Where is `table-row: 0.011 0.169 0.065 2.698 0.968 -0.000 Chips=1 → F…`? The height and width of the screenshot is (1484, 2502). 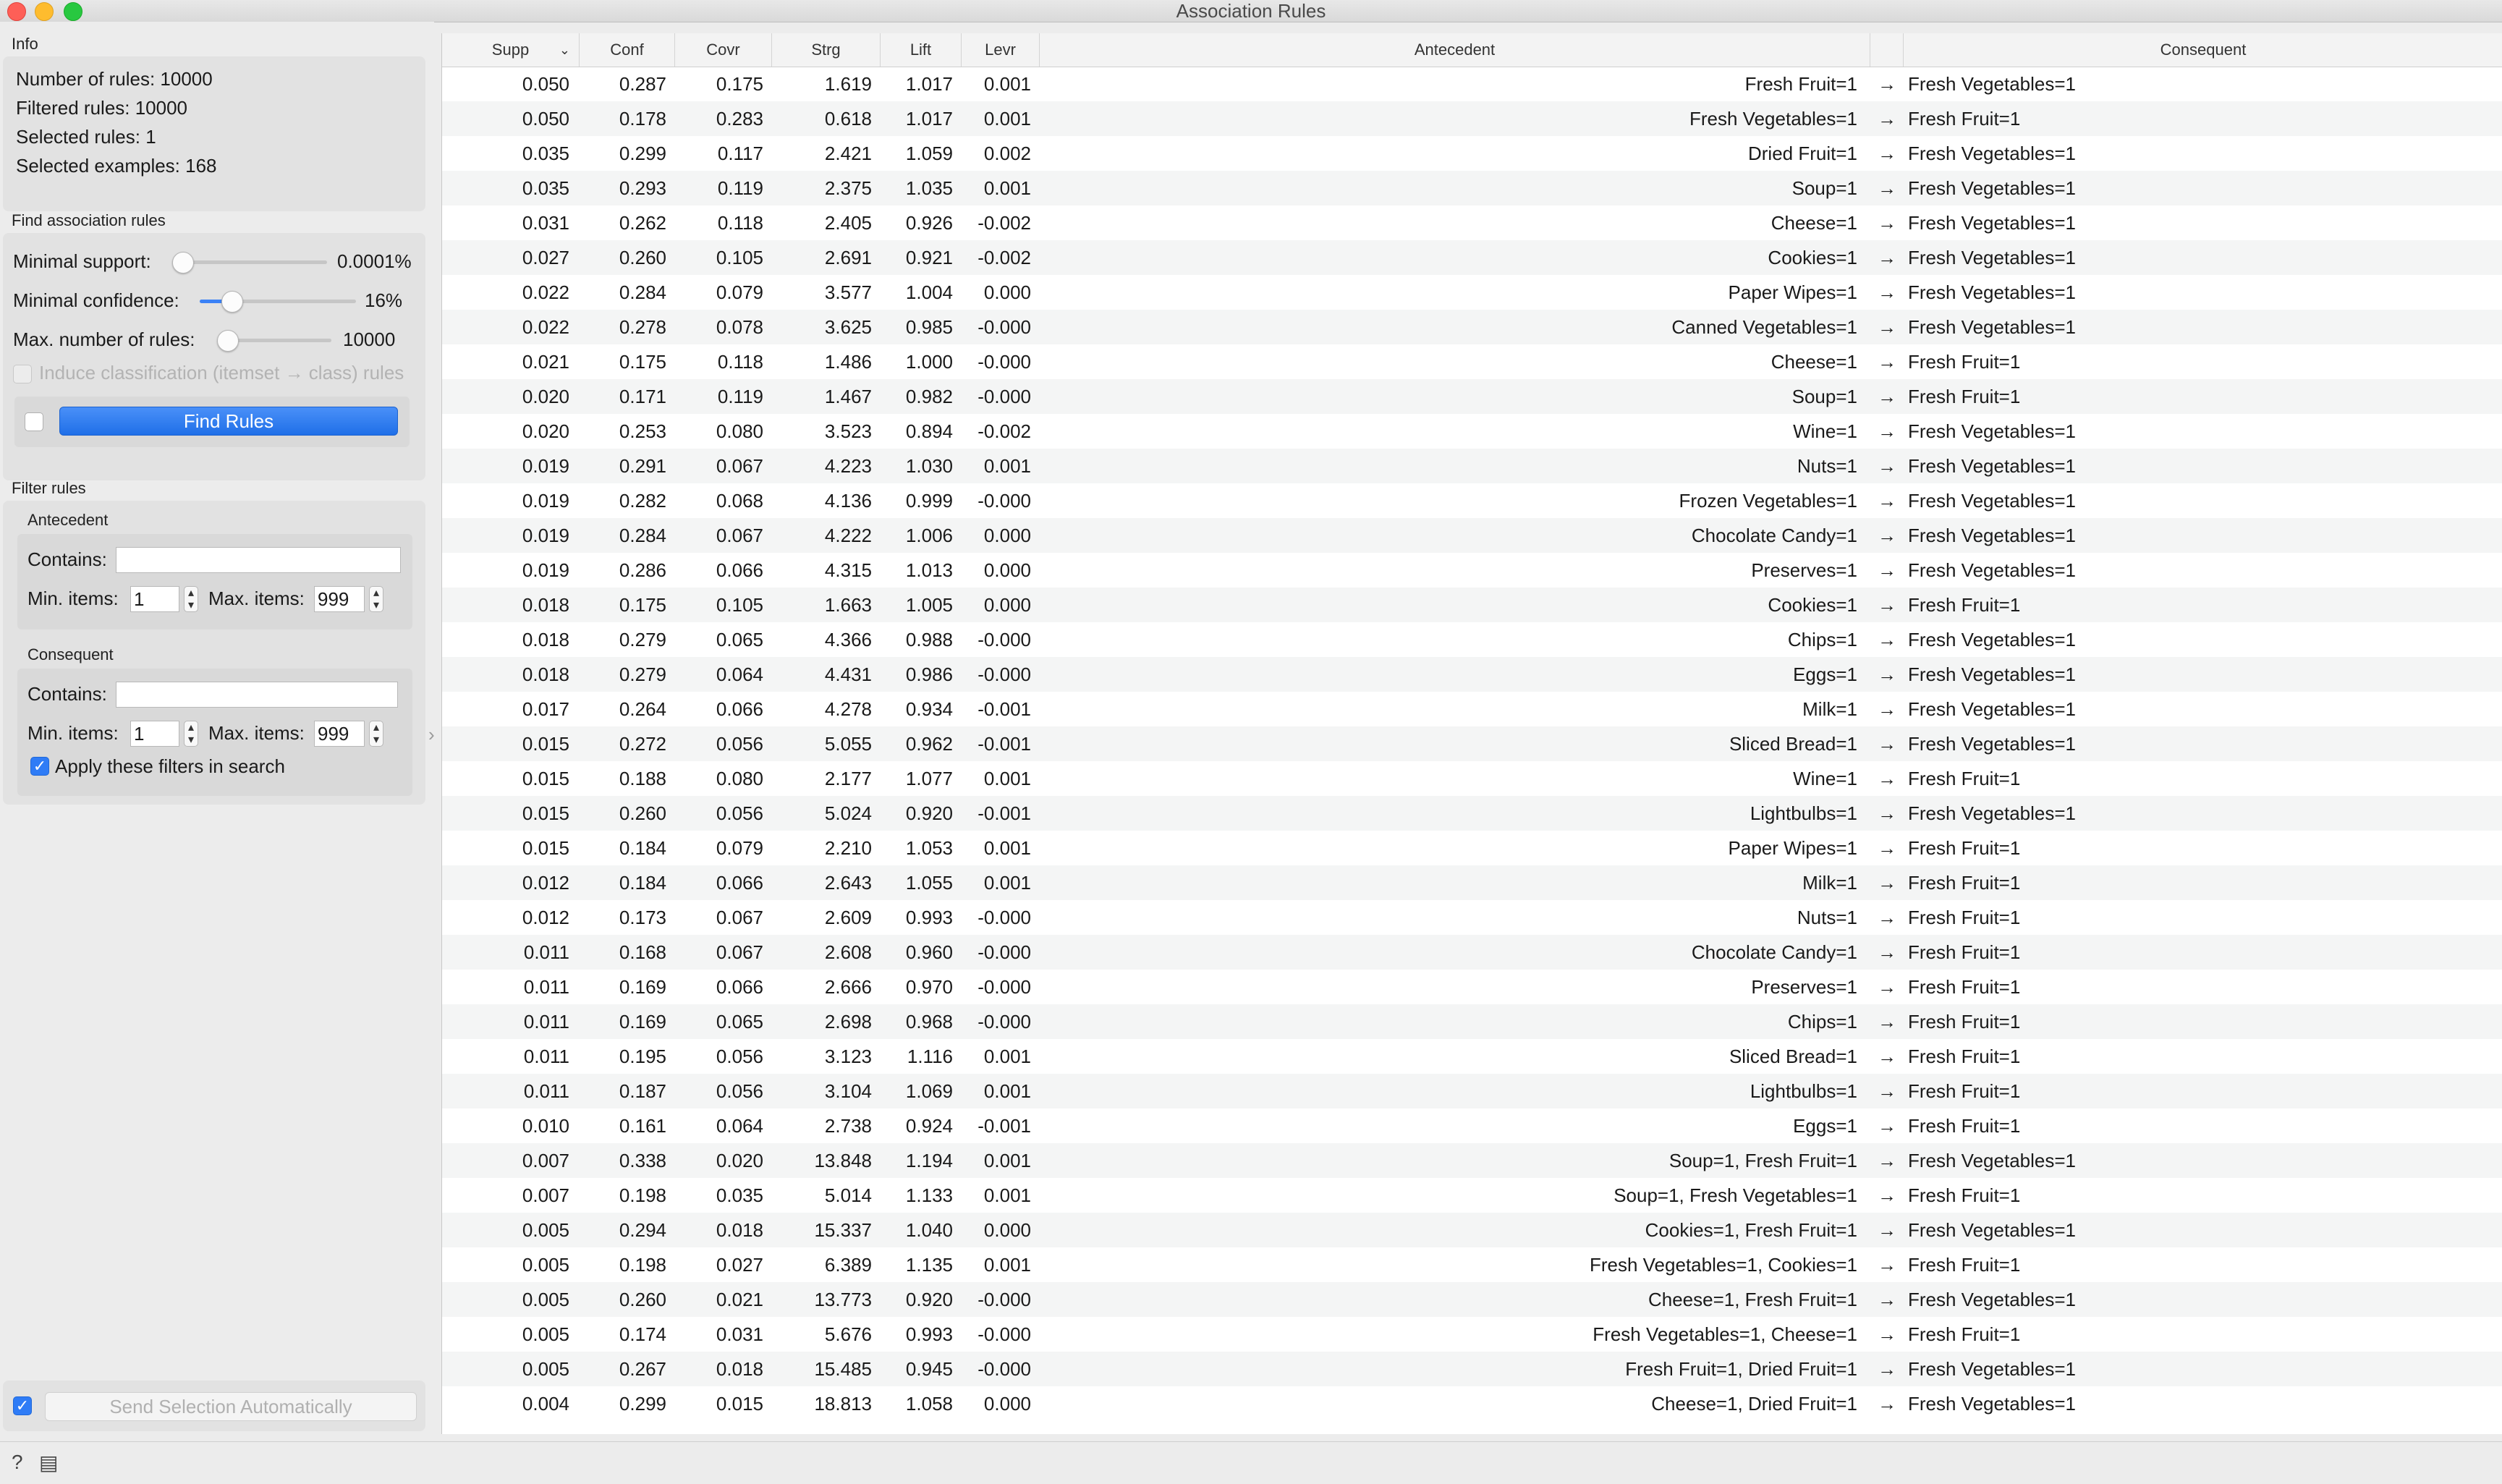 table-row: 0.011 0.169 0.065 2.698 0.968 -0.000 Chips=1 → F… is located at coordinates (1472, 1021).